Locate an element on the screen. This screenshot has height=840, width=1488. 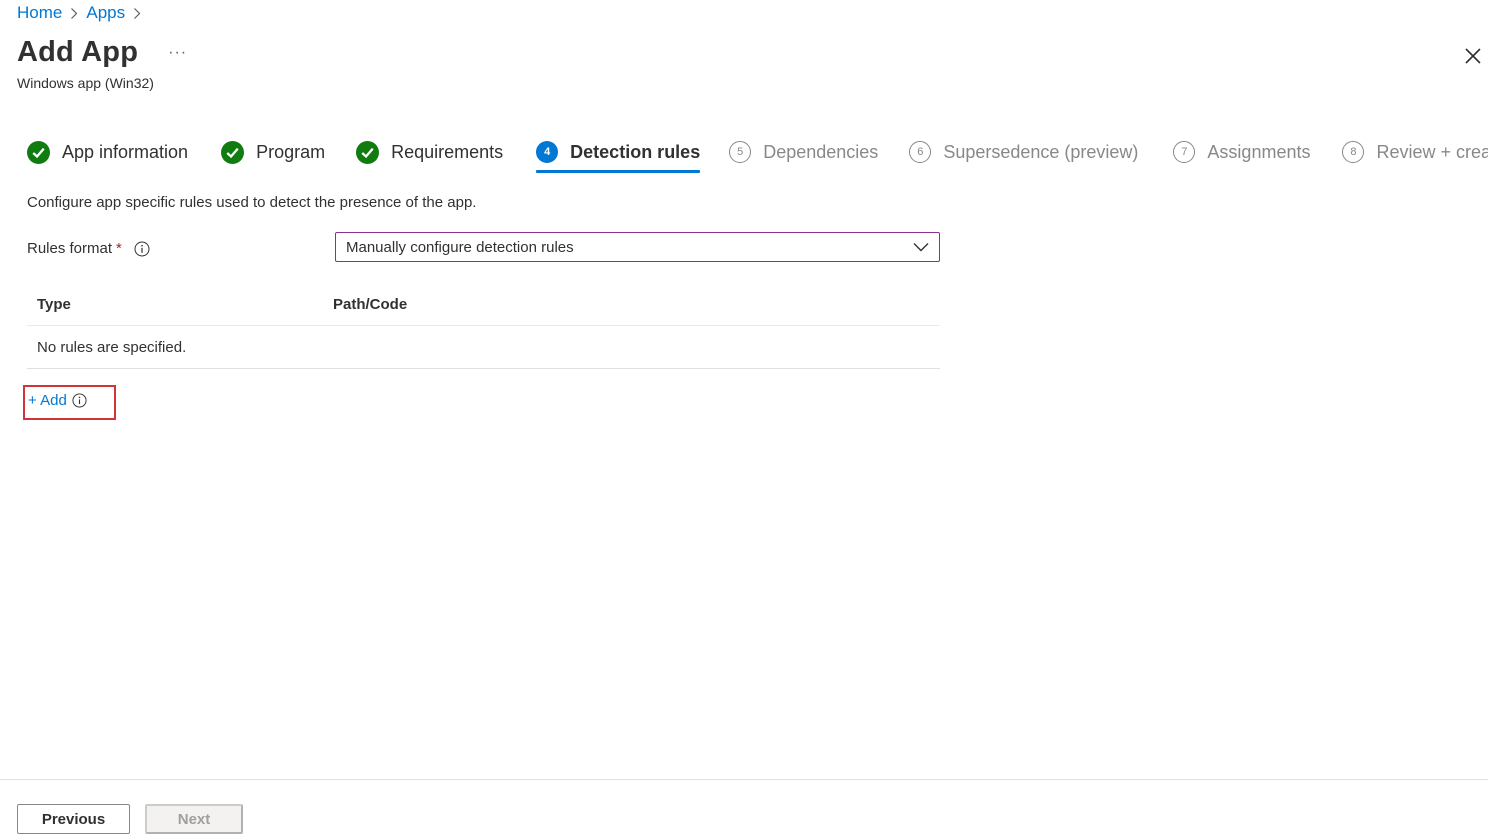
step-detection-rules: 4 Detection rules is located at coordinates (618, 155).